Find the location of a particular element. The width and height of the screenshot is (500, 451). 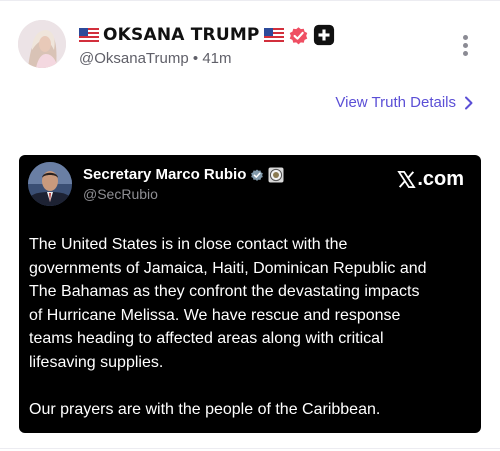

embedded-author-name: Secretary Marco Rubio is located at coordinates (164, 174).